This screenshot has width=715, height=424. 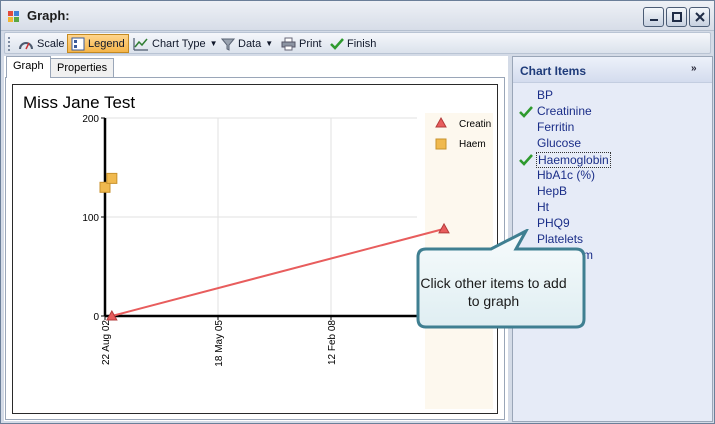 I want to click on graph-app-icon, so click(x=13, y=16).